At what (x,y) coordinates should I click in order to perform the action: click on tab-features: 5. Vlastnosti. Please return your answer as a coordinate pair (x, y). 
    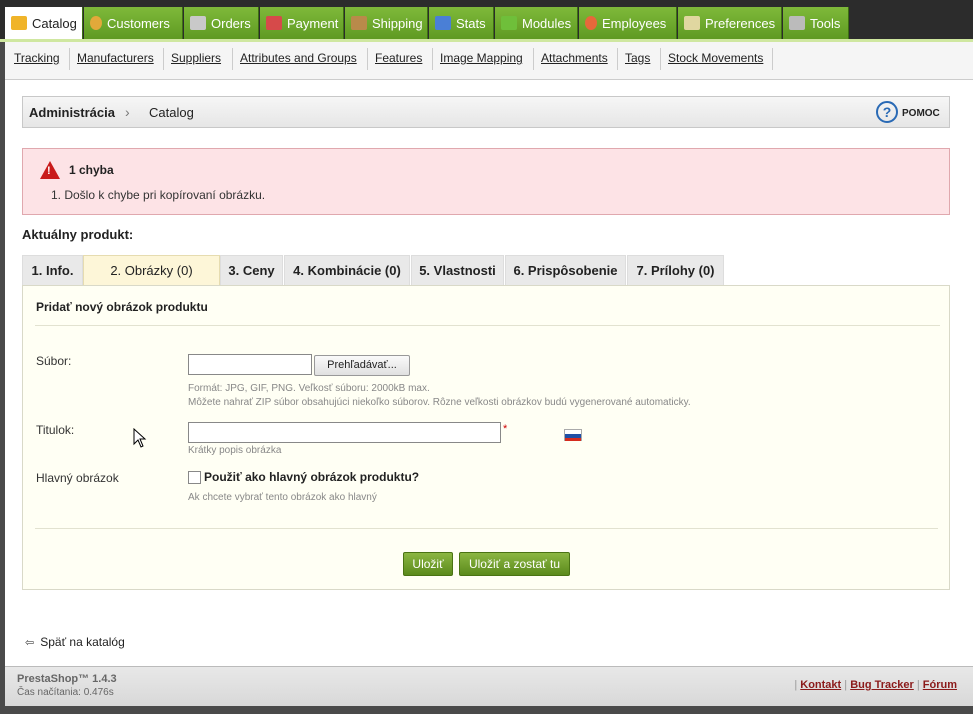
    Looking at the image, I should click on (457, 270).